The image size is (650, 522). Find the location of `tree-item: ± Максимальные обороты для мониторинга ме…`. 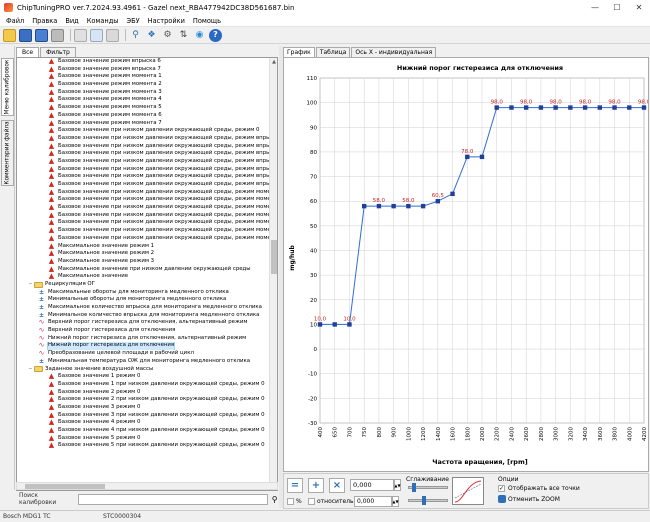

tree-item: ± Максимальные обороты для мониторинга ме… is located at coordinates (147, 293).